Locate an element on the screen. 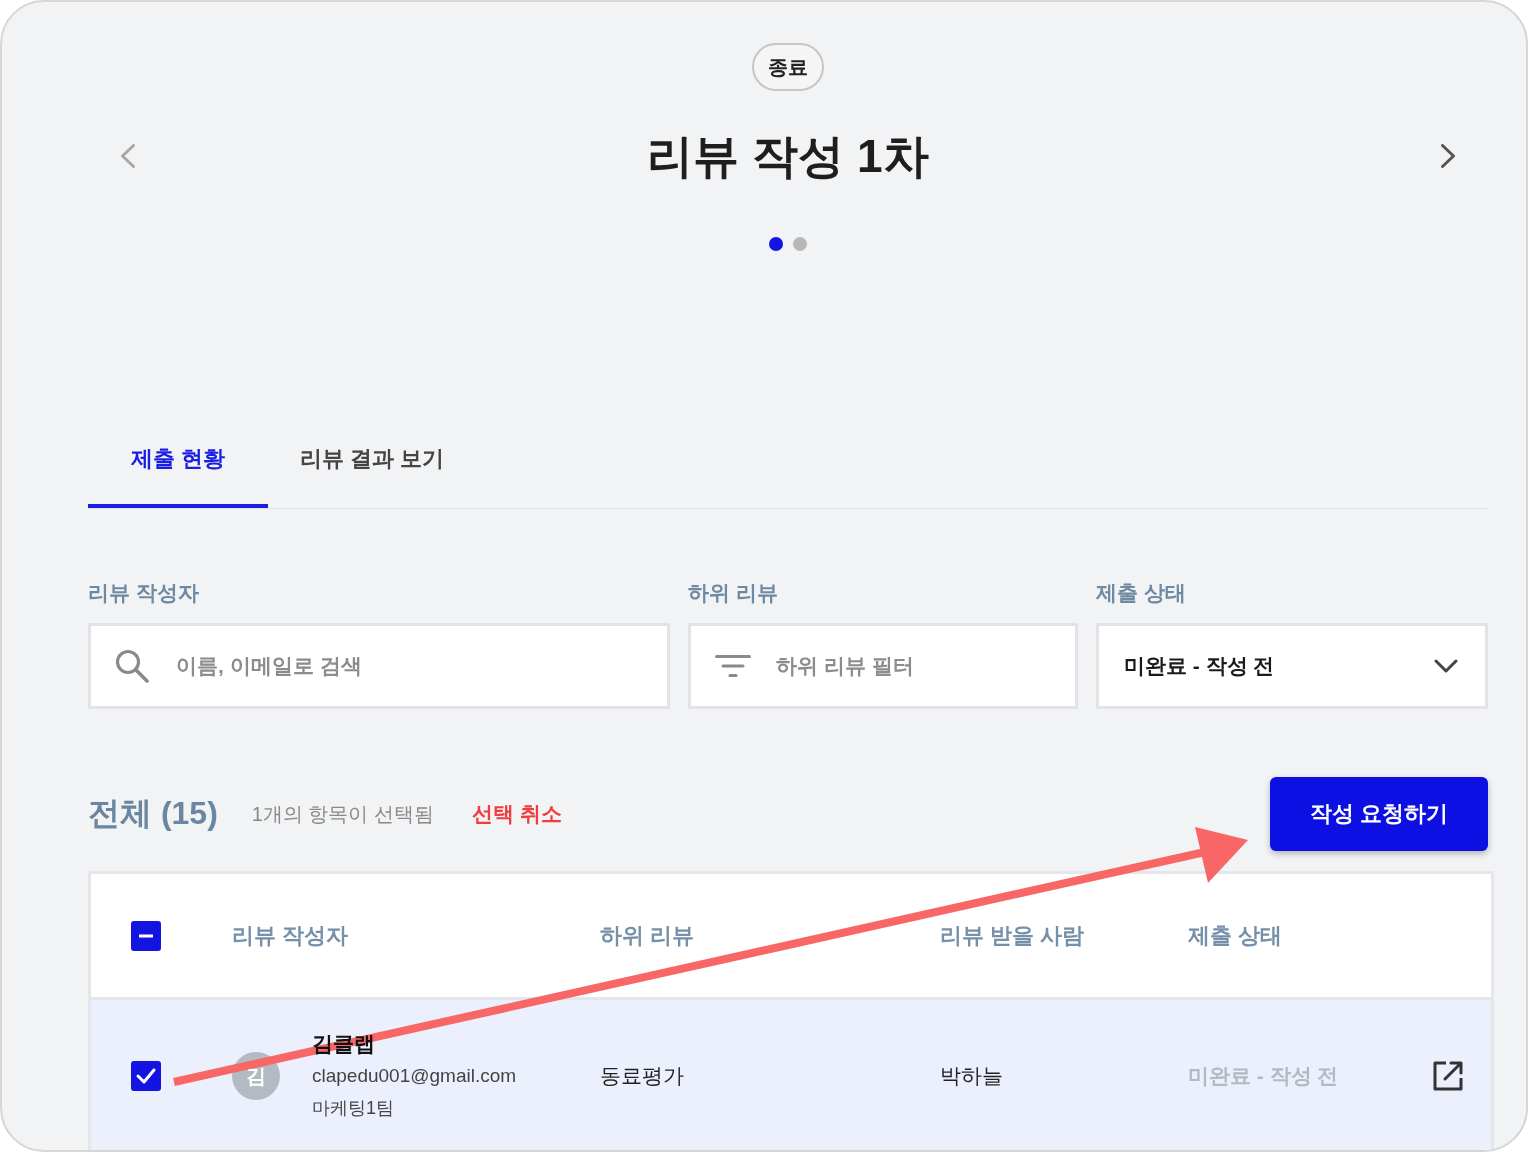 The height and width of the screenshot is (1152, 1528). chevron-right-icon is located at coordinates (1448, 156).